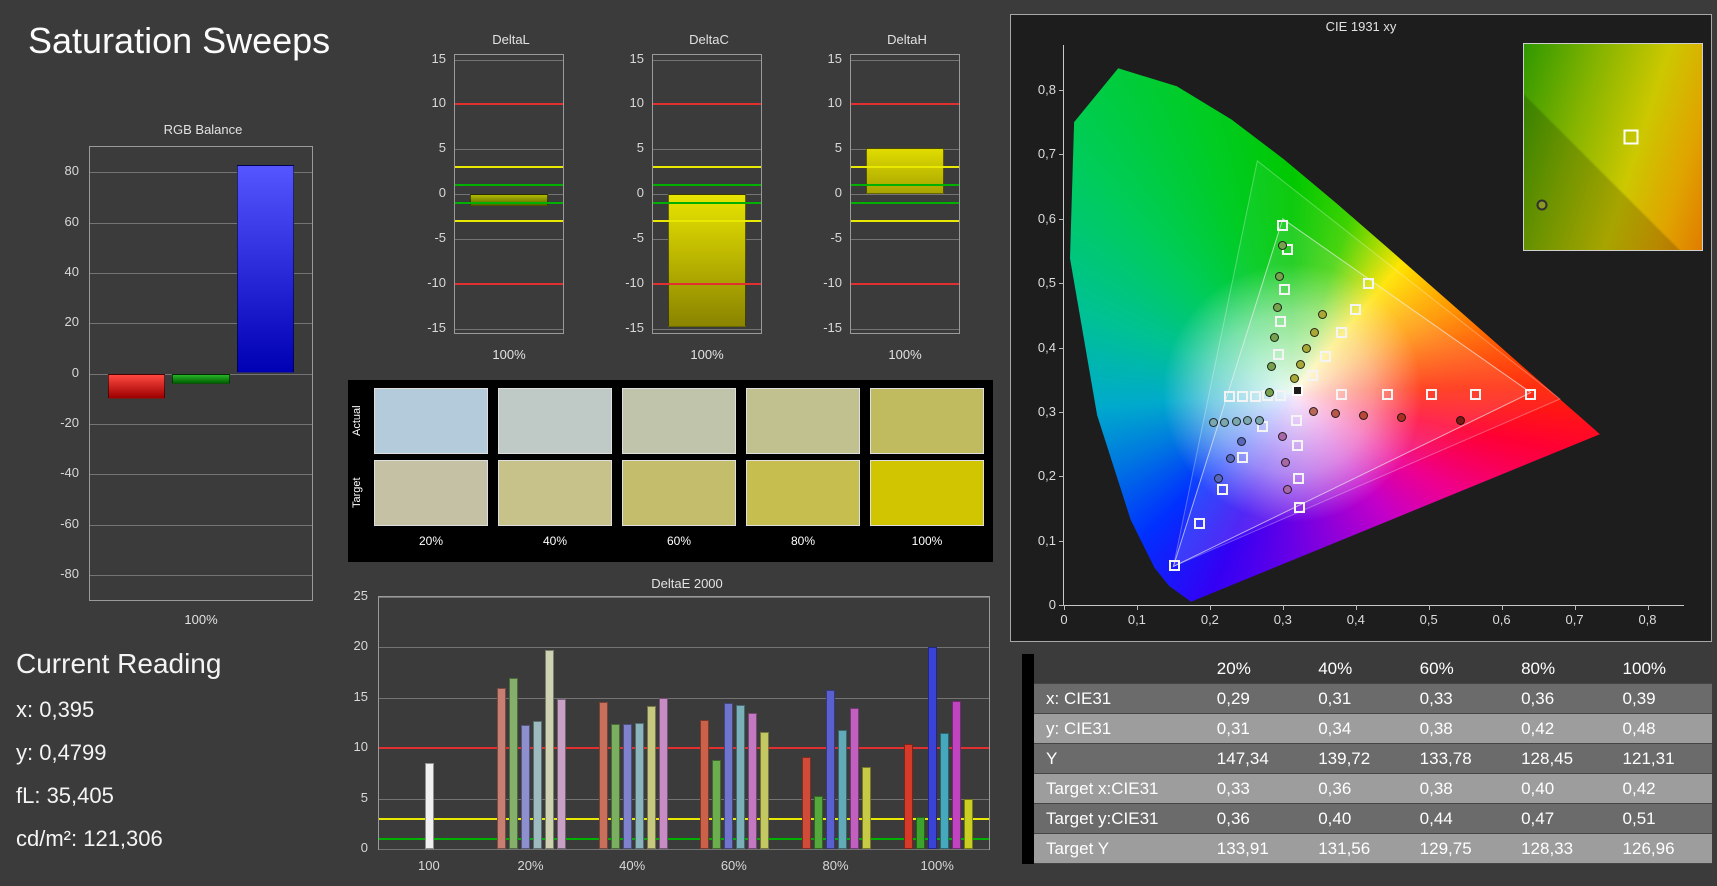 The image size is (1717, 886). What do you see at coordinates (1209, 619) in the screenshot?
I see `x-tick-label: 0,2` at bounding box center [1209, 619].